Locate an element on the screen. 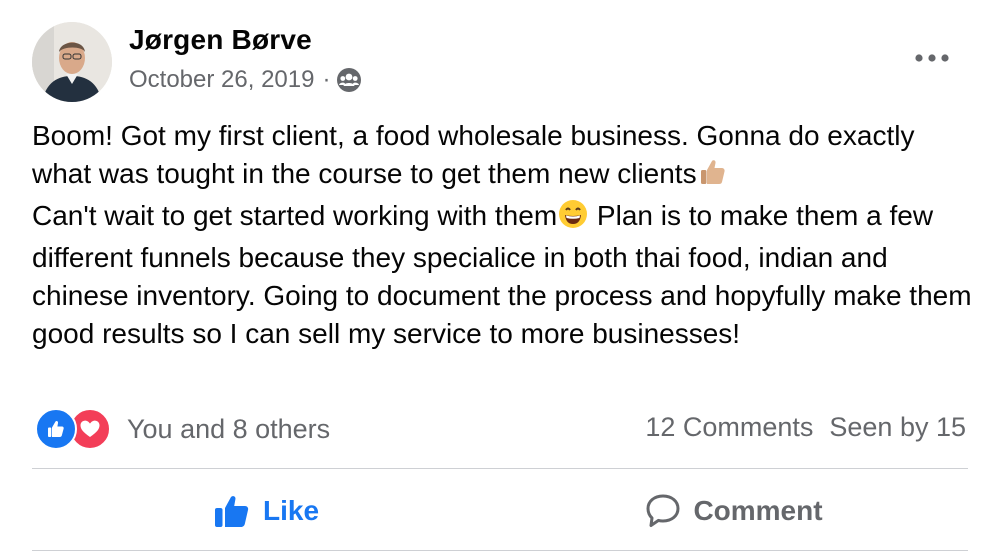 The height and width of the screenshot is (560, 996). like-button: Like is located at coordinates (266, 511).